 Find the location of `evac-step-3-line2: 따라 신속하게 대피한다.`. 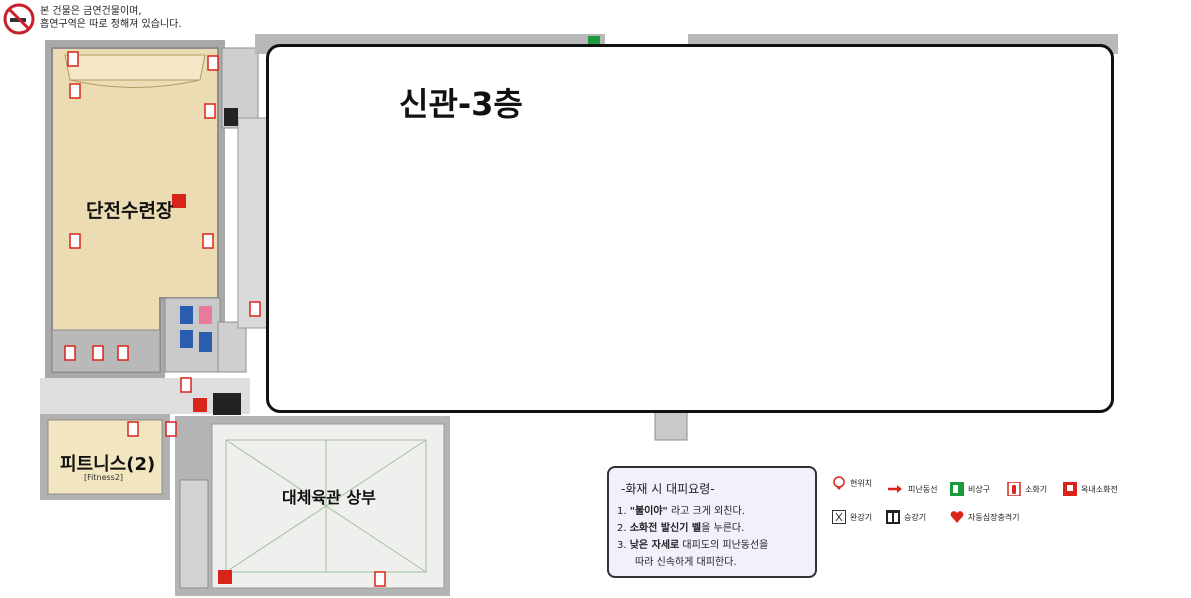

evac-step-3-line2: 따라 신속하게 대피한다. is located at coordinates (686, 562).